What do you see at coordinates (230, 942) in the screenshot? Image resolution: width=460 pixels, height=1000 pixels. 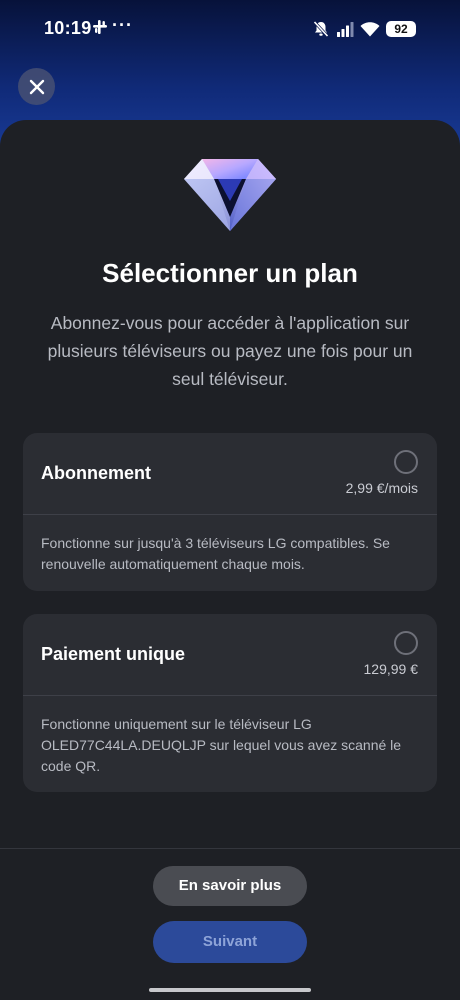 I see `next-button: Suivant` at bounding box center [230, 942].